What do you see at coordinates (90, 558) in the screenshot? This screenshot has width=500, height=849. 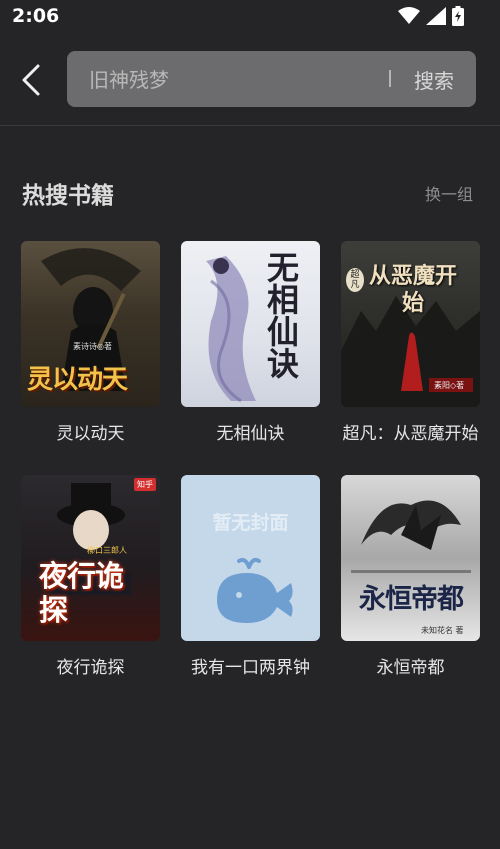 I see `book-cover: 知乎 柳口三郎人 夜行诡探` at bounding box center [90, 558].